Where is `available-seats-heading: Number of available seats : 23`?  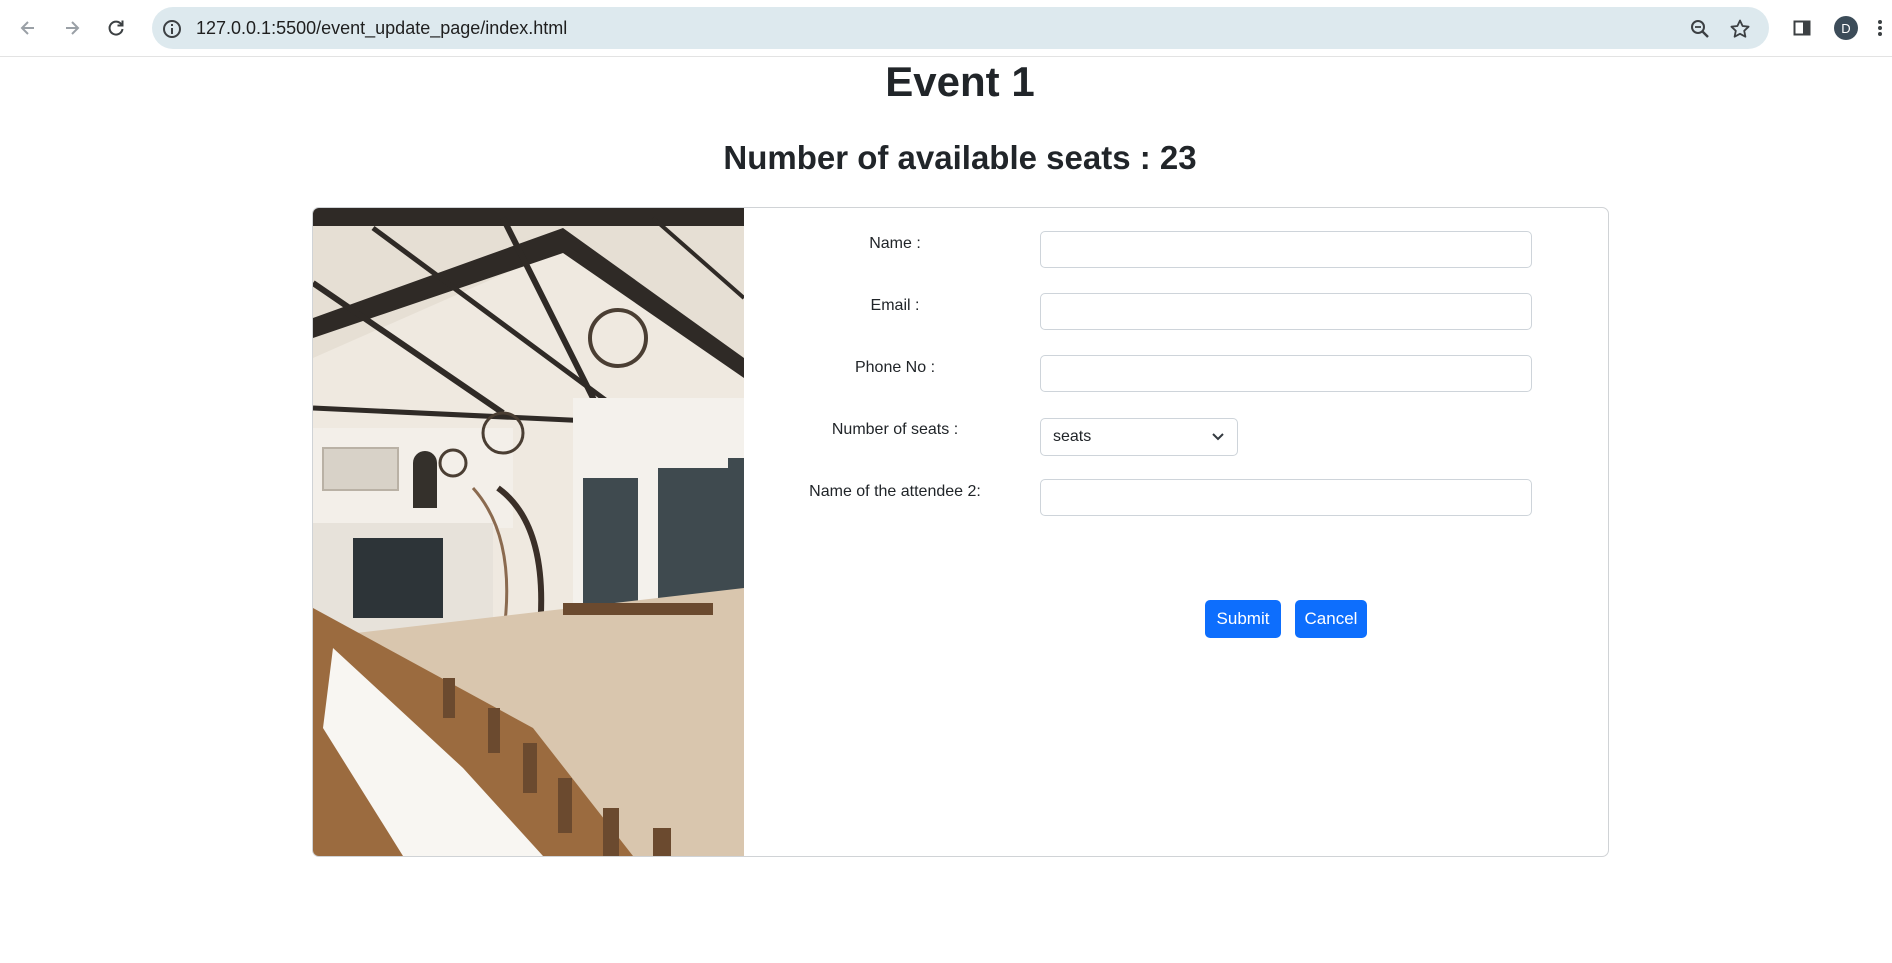
available-seats-heading: Number of available seats : 23 is located at coordinates (960, 157).